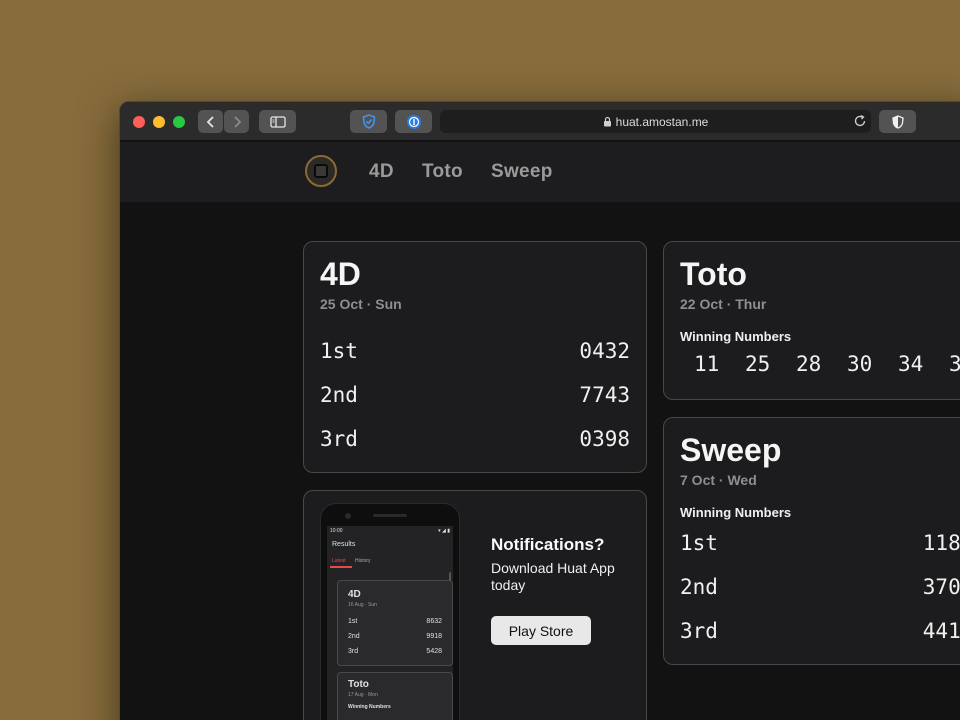 The height and width of the screenshot is (720, 960). I want to click on prize-row: 3rd 0398, so click(475, 441).